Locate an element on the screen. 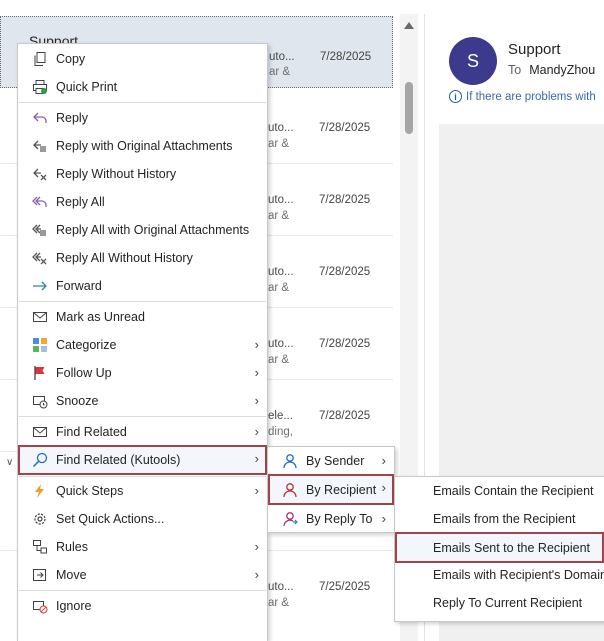  submenu-item-by-reply-to: By Reply To › is located at coordinates (331, 519).